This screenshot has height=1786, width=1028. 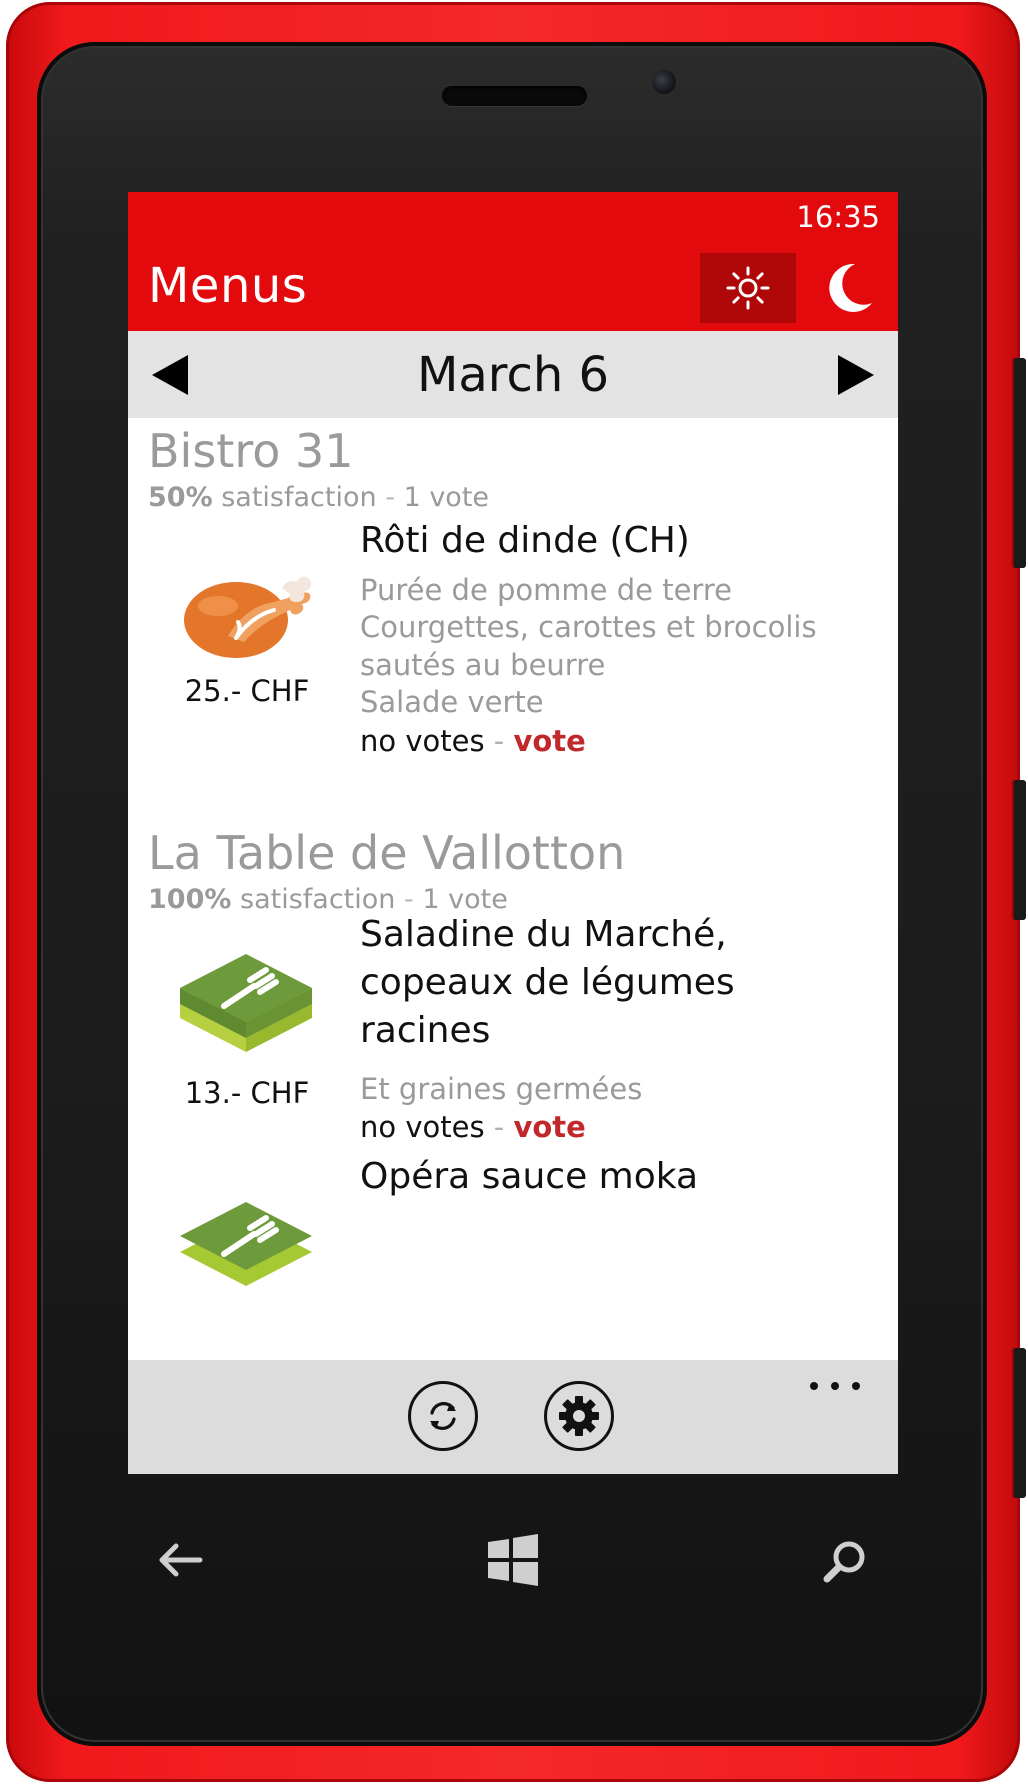 I want to click on gear-icon, so click(x=579, y=1416).